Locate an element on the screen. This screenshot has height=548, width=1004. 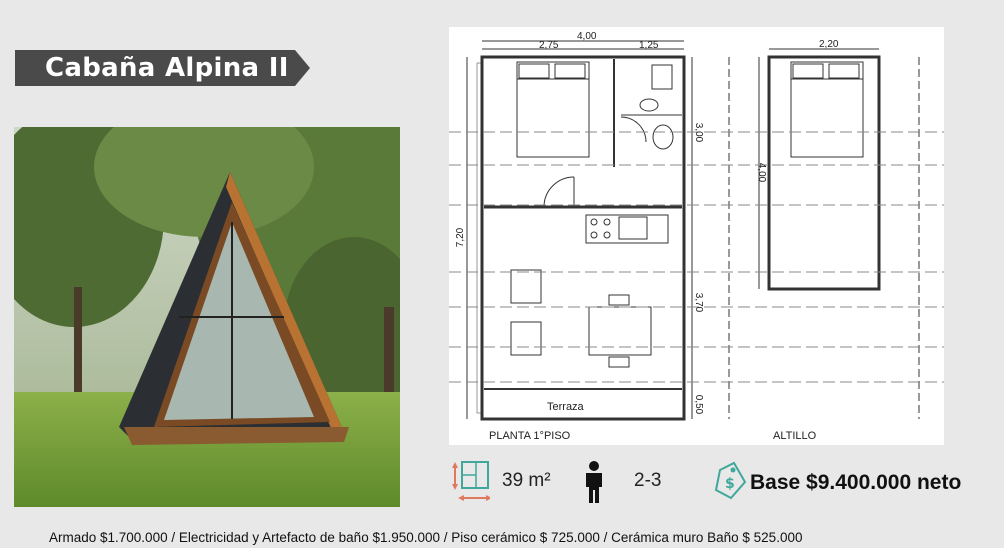
price-tag-icon: $ is located at coordinates (730, 480).